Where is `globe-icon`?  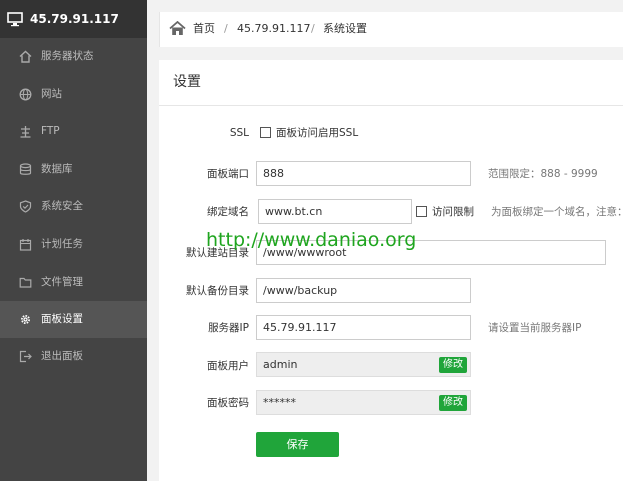 globe-icon is located at coordinates (25, 94).